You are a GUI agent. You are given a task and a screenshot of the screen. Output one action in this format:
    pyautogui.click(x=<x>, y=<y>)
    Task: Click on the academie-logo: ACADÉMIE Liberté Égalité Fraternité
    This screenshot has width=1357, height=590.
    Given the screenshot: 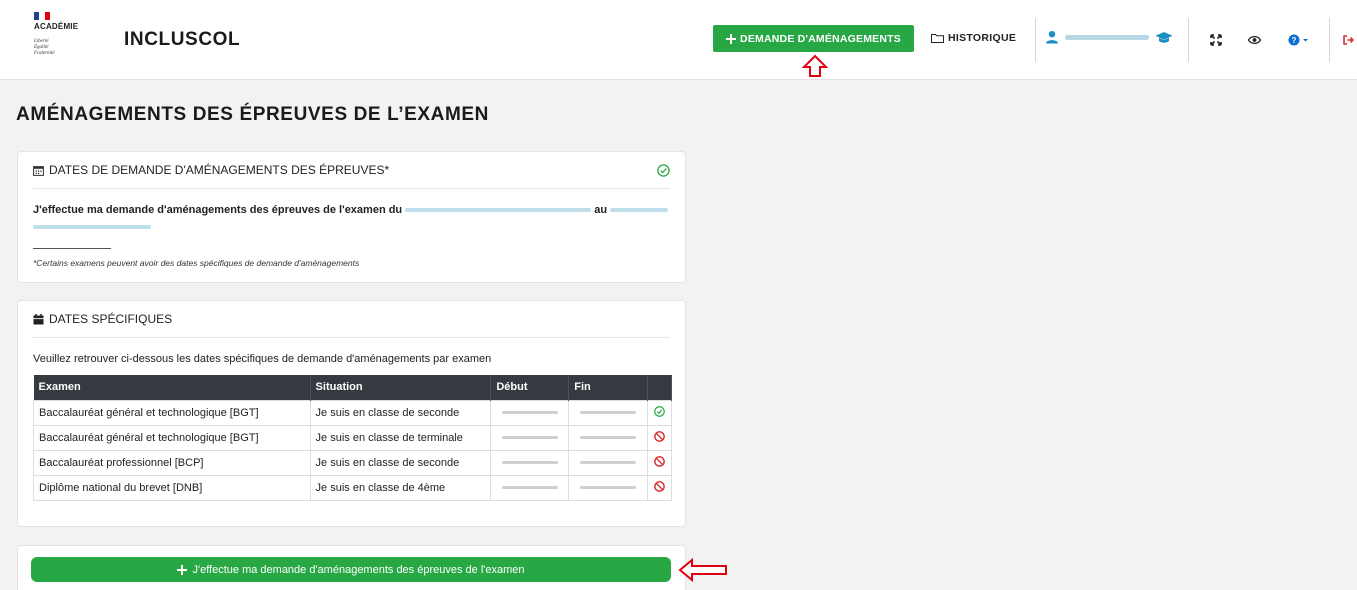 What is the action you would take?
    pyautogui.click(x=64, y=40)
    